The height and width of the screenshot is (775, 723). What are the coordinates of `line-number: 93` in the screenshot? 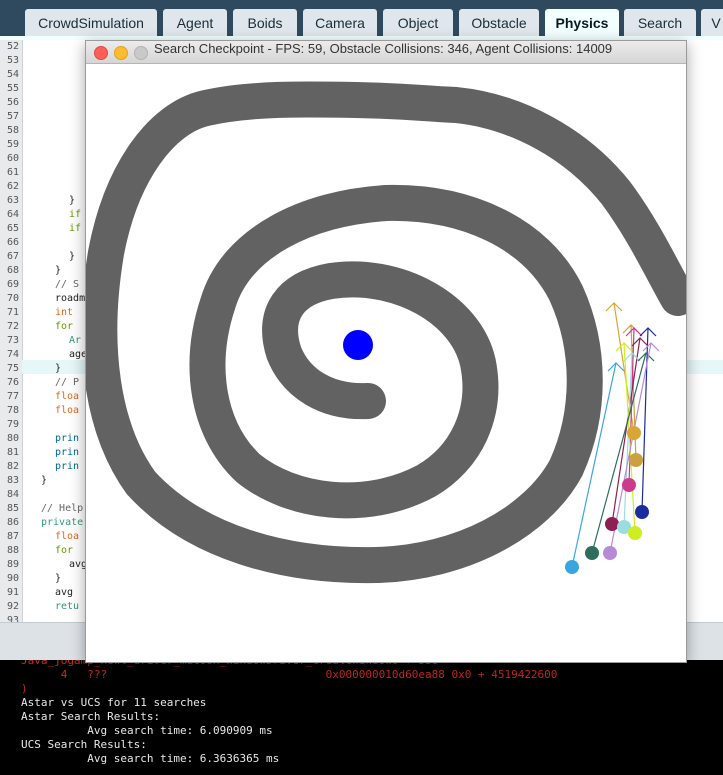 It's located at (12, 618).